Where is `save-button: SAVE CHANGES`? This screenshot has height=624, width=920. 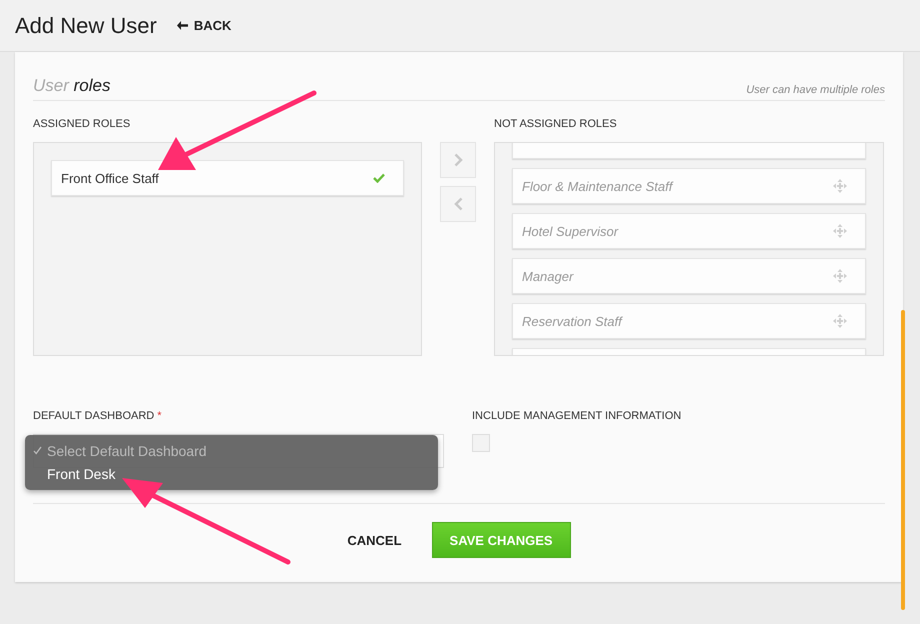
save-button: SAVE CHANGES is located at coordinates (501, 540).